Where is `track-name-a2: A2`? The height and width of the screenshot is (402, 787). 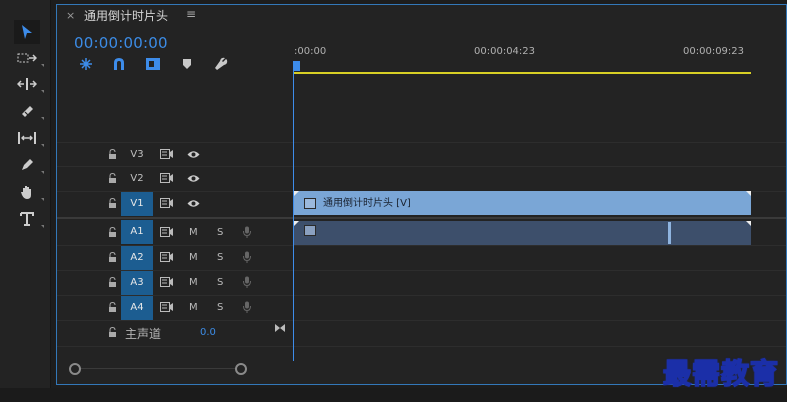
track-name-a2: A2 is located at coordinates (137, 258).